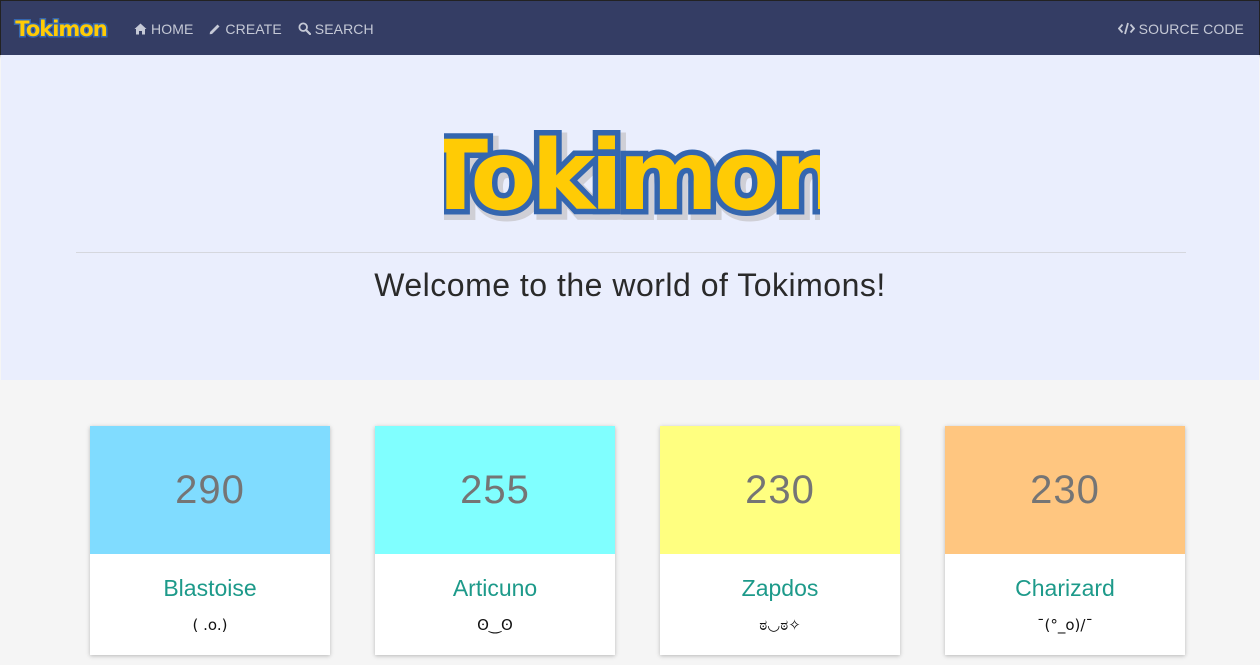 The height and width of the screenshot is (665, 1260). I want to click on card-face: ( .o.), so click(210, 625).